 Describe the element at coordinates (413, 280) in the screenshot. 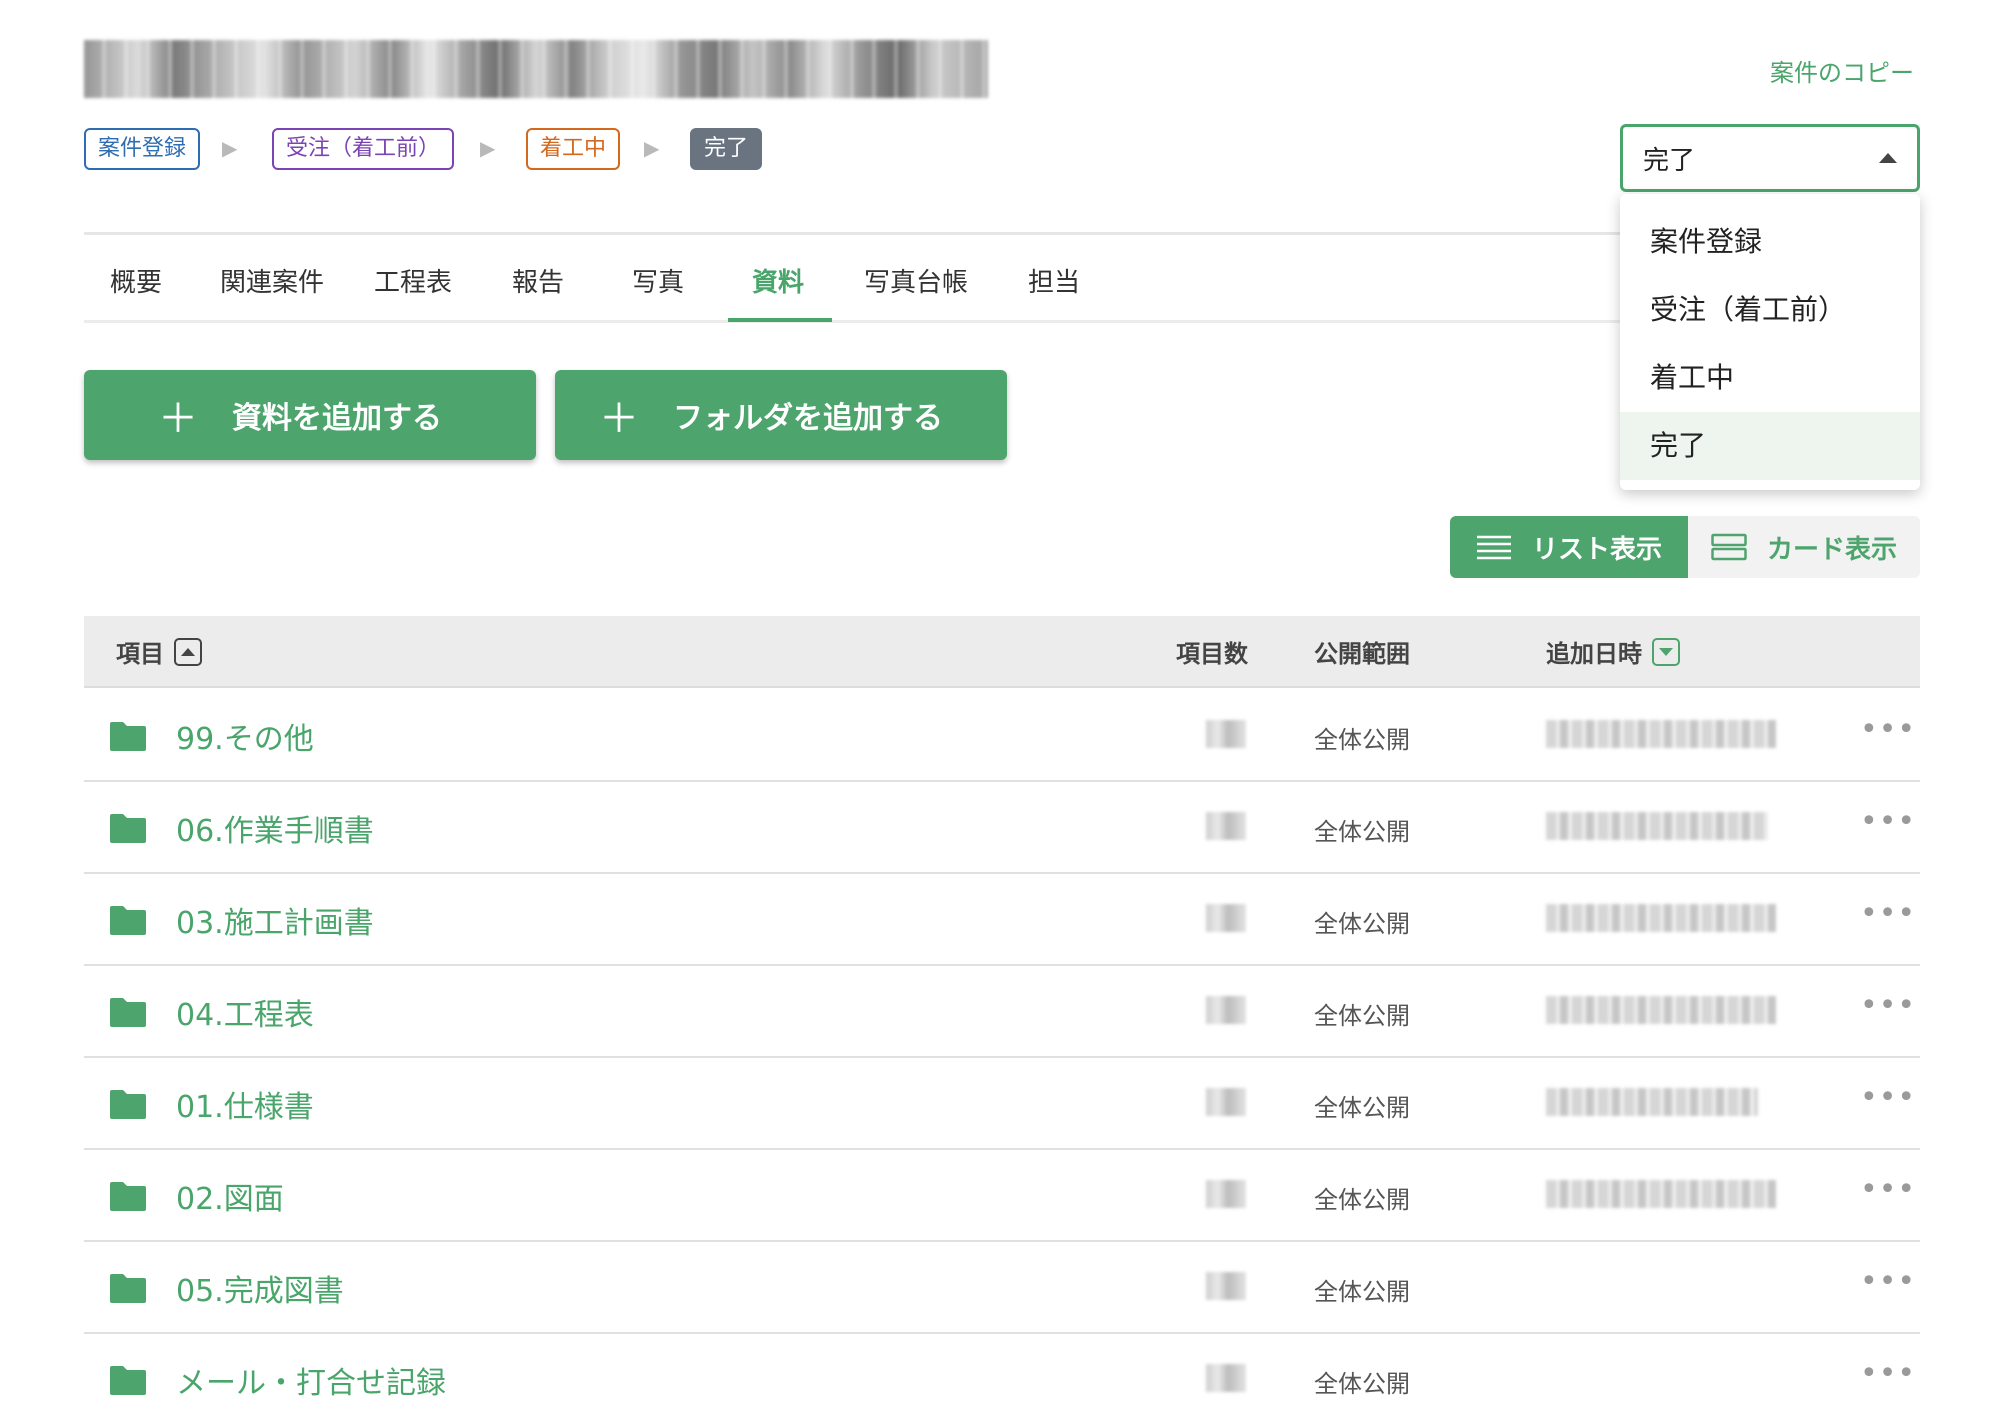

I see `tab-schedule: 工程表` at that location.